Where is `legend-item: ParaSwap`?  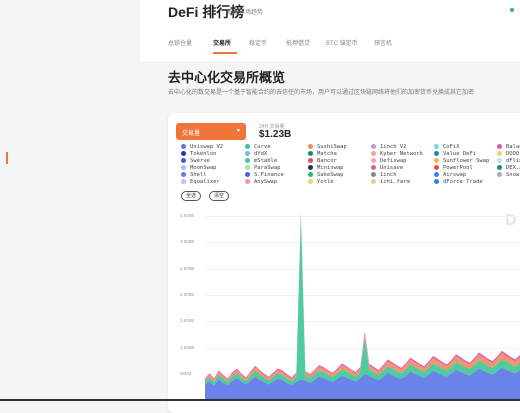 legend-item: ParaSwap is located at coordinates (263, 168).